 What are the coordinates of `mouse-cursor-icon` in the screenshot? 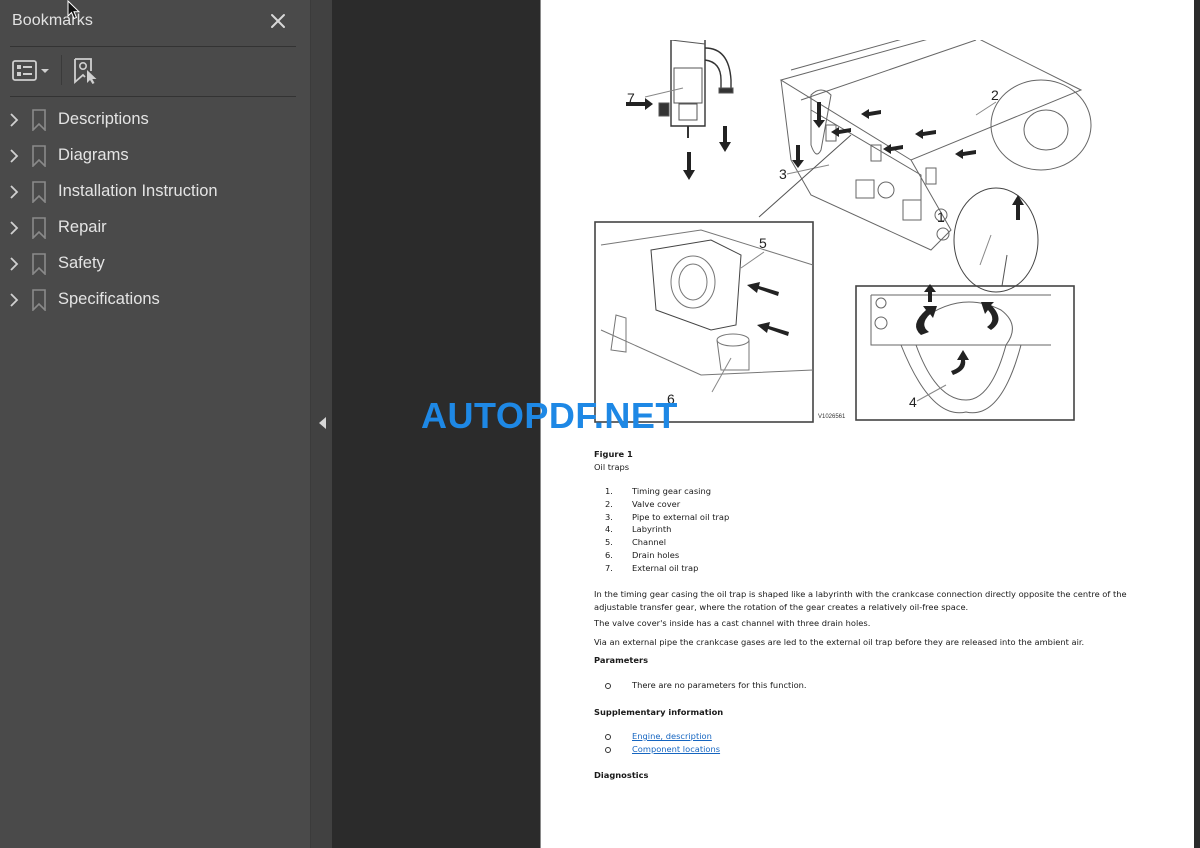 It's located at (74, 10).